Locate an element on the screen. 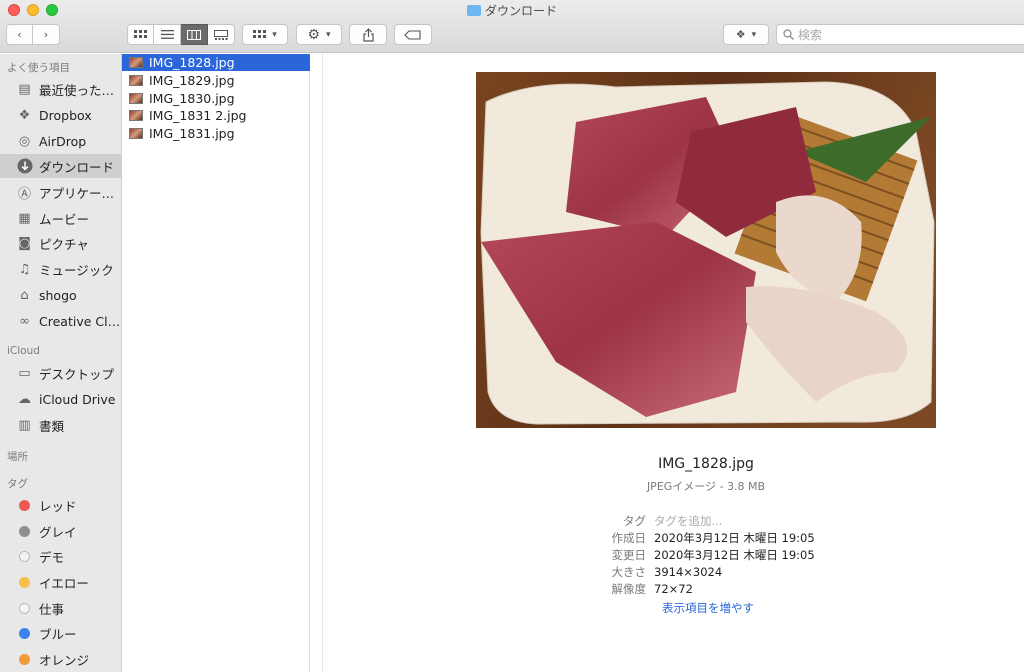 The width and height of the screenshot is (1024, 672). sidebar-header-places: 場所 is located at coordinates (17, 457).